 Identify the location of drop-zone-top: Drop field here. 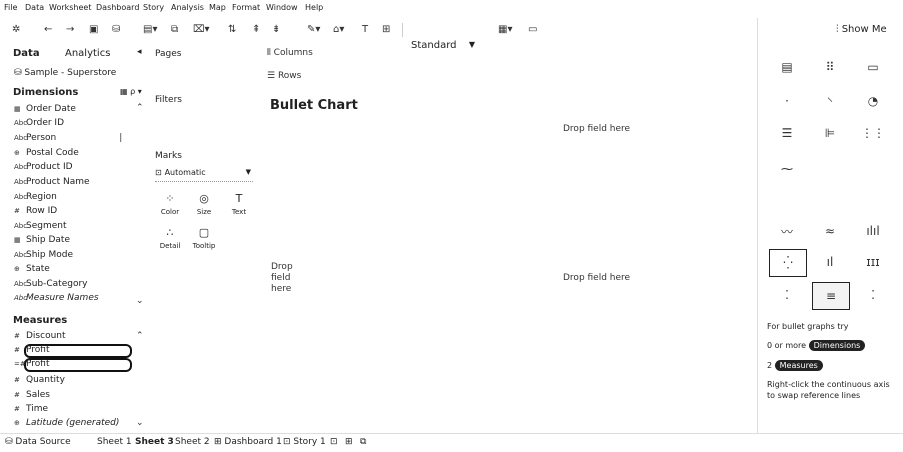
(596, 129).